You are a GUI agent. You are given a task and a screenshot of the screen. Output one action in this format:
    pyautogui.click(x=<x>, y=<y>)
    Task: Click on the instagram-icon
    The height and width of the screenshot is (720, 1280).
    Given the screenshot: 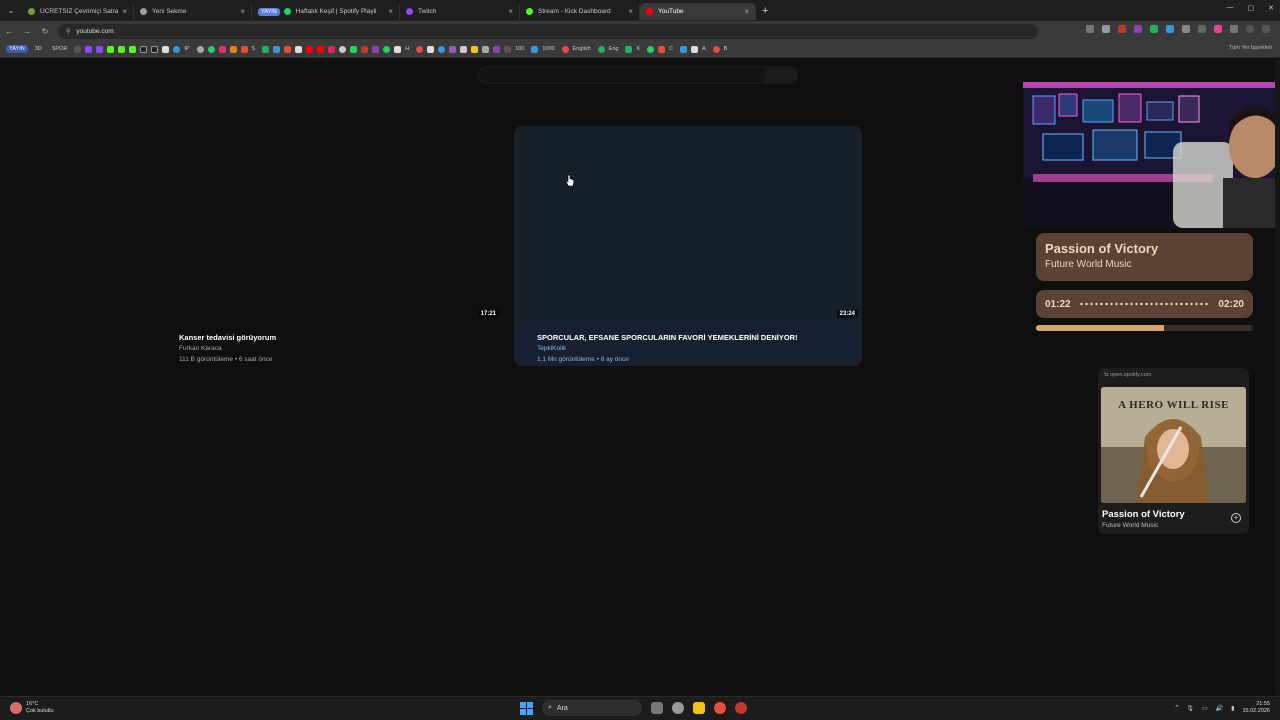 What is the action you would take?
    pyautogui.click(x=222, y=49)
    